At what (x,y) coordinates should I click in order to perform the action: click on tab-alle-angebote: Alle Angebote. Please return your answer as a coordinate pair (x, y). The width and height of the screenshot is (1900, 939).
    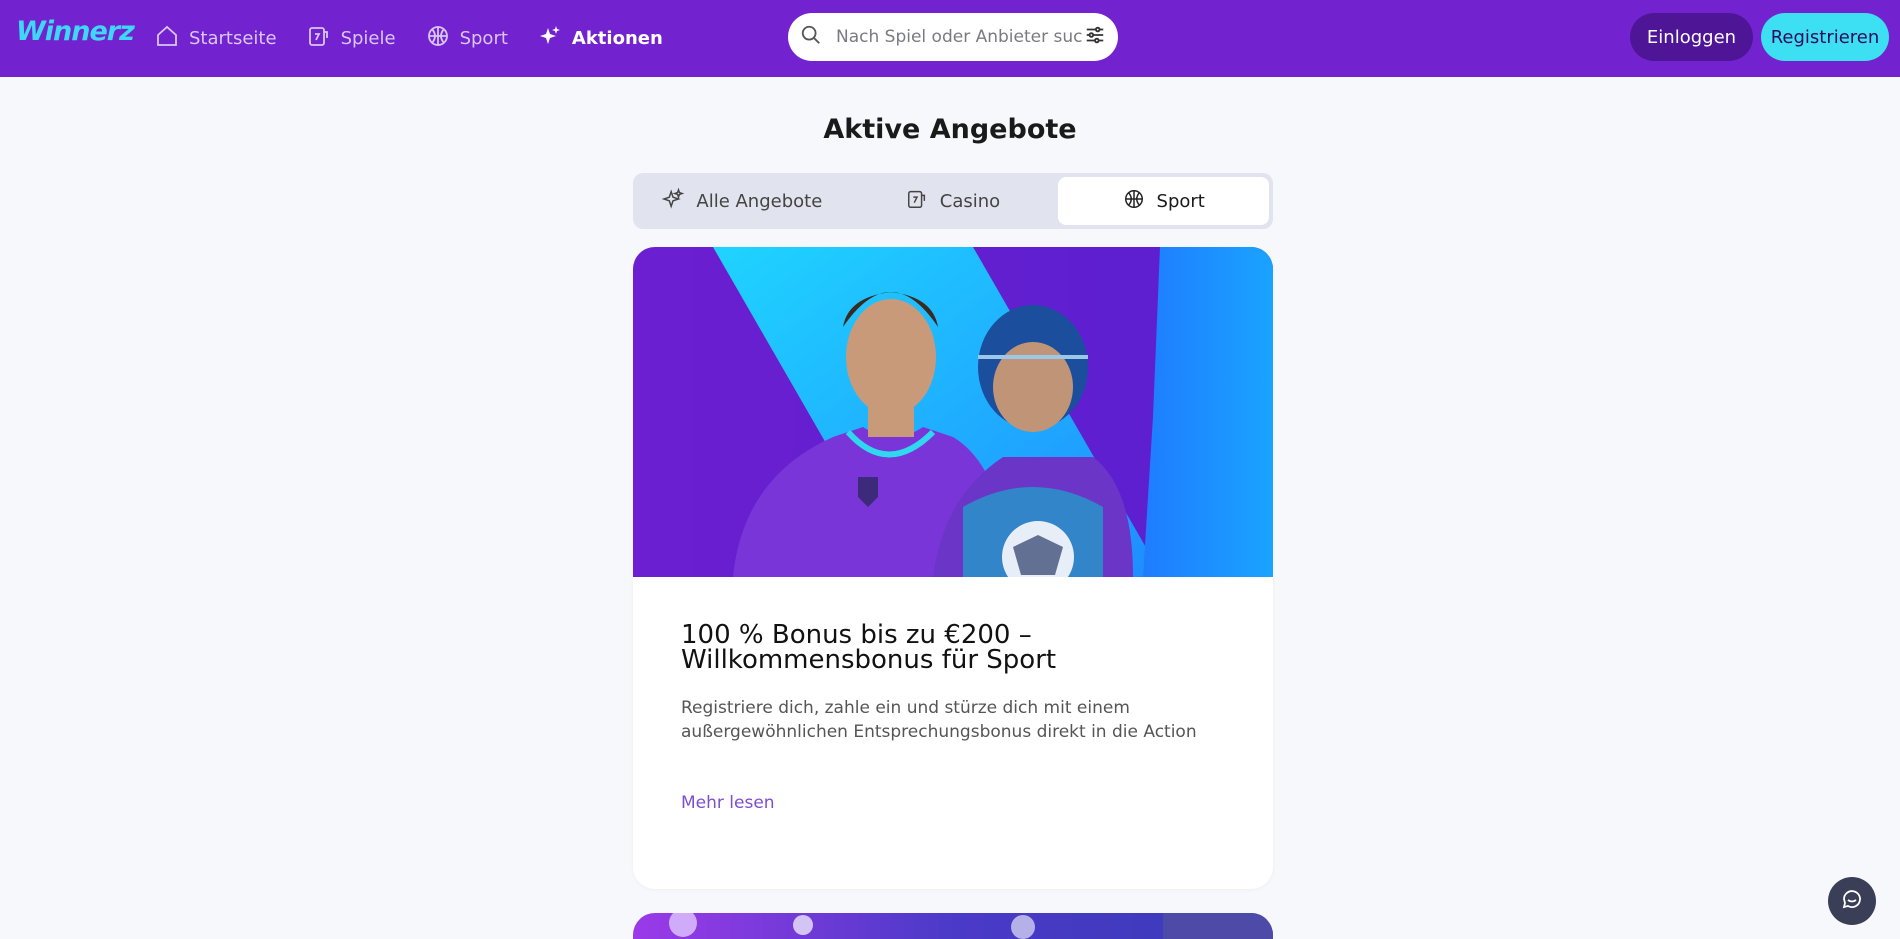
    Looking at the image, I should click on (742, 201).